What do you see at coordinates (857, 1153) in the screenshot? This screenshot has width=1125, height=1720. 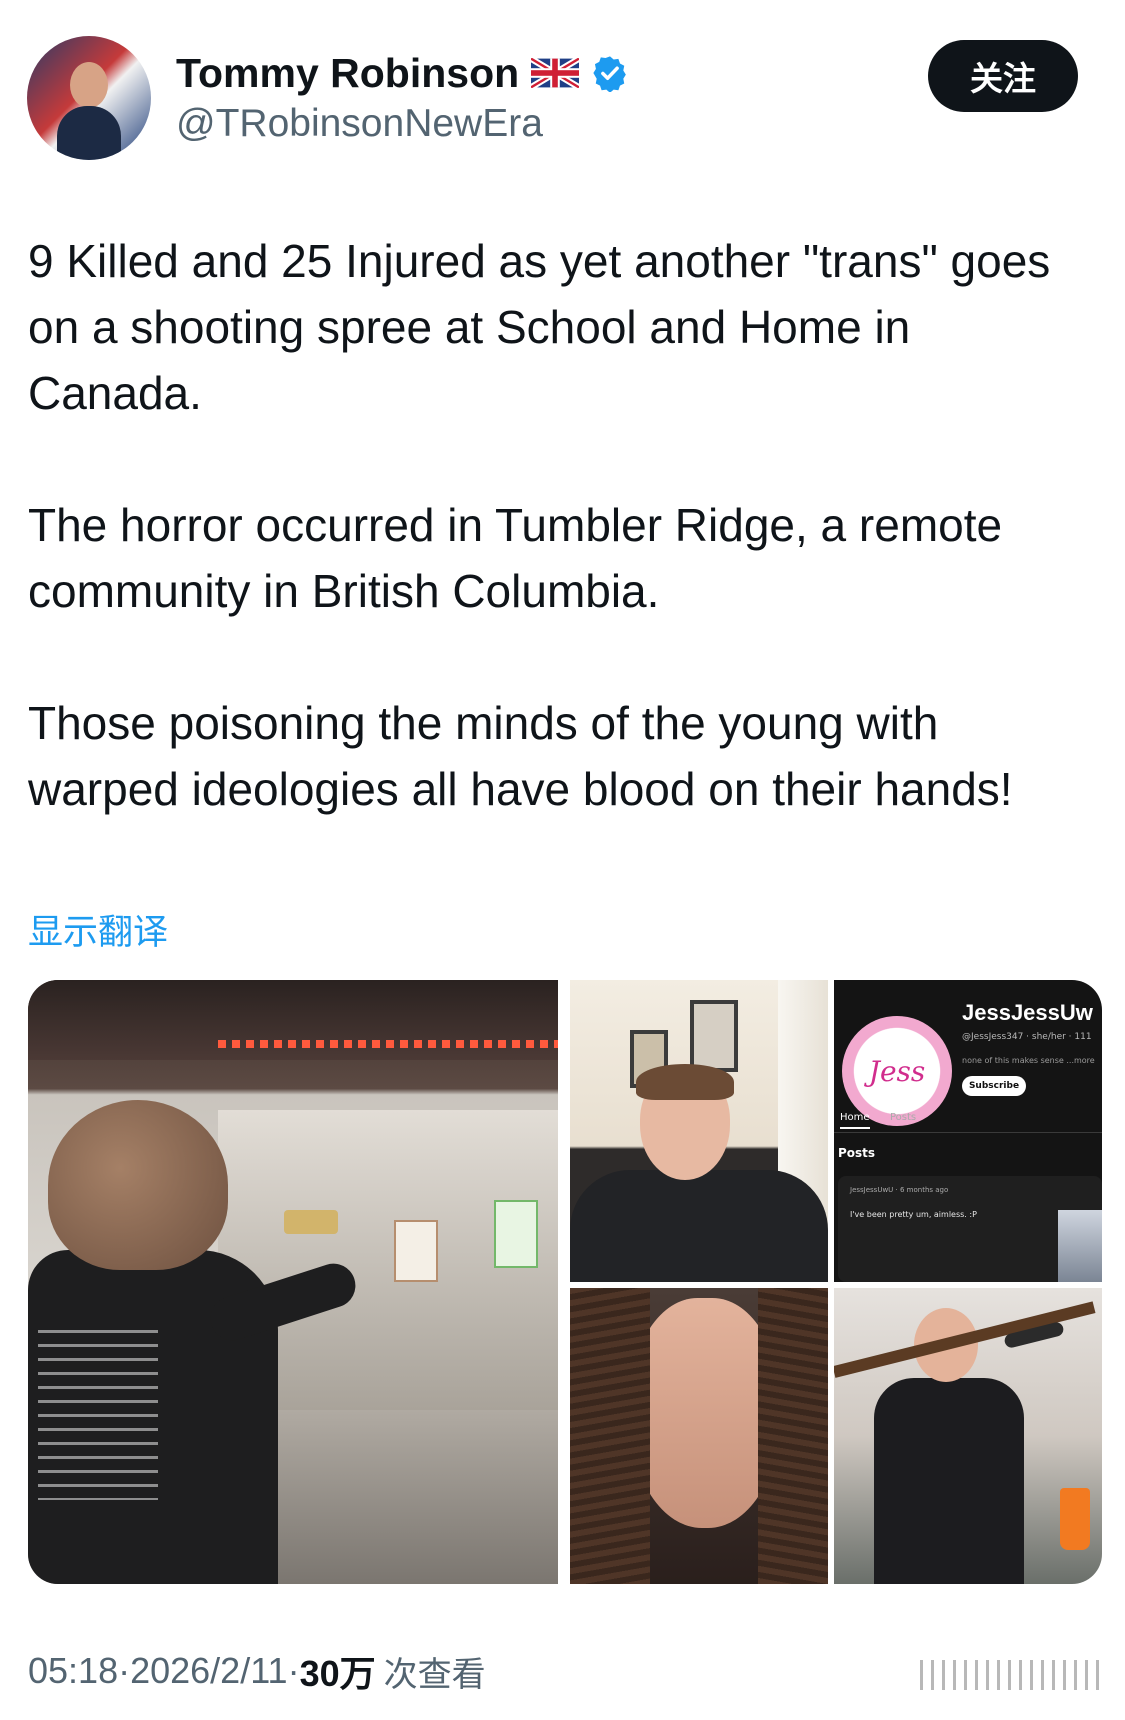 I see `posts-heading: Posts` at bounding box center [857, 1153].